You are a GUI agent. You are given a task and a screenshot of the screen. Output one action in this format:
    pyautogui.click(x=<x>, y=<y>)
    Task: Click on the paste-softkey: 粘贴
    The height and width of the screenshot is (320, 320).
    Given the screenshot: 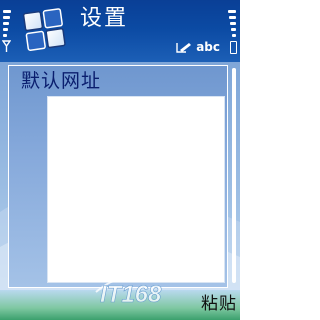 What is the action you would take?
    pyautogui.click(x=219, y=304)
    